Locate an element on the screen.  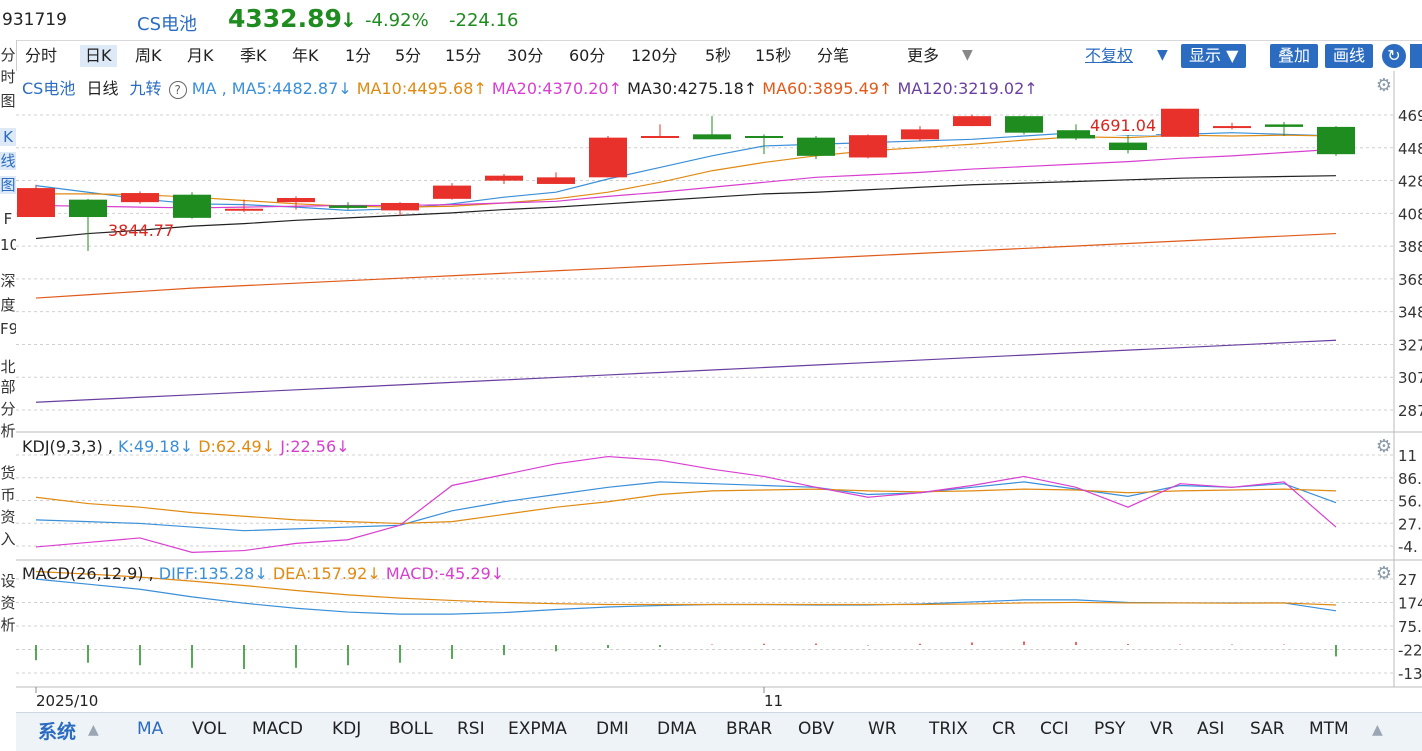
side-nav-char-5: 图 is located at coordinates (8, 185).